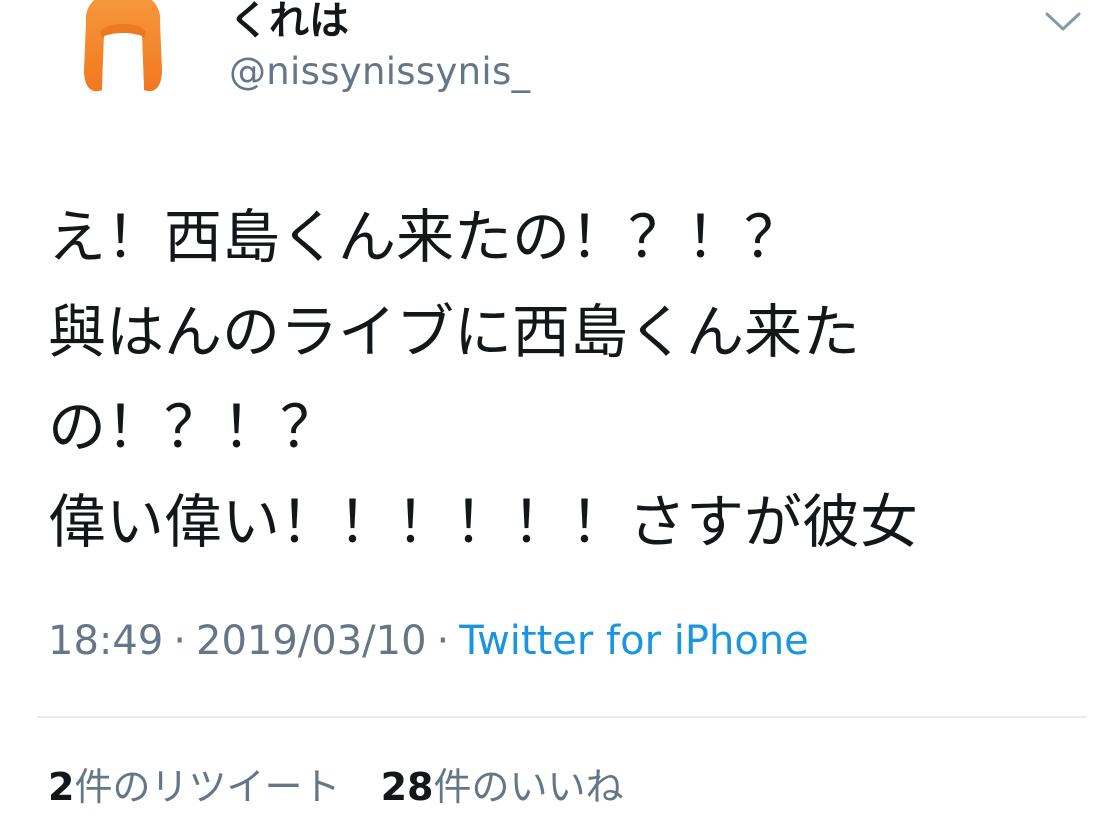 This screenshot has height=830, width=1120. Describe the element at coordinates (193, 427) in the screenshot. I see `tweet-text-line: の！？！？` at that location.